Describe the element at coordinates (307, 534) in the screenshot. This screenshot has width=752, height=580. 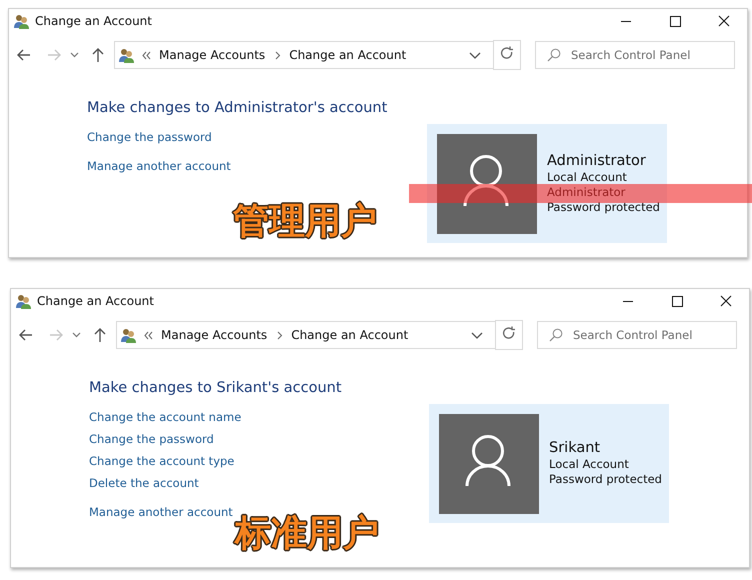
I see `annotation-caption: 标准用户` at that location.